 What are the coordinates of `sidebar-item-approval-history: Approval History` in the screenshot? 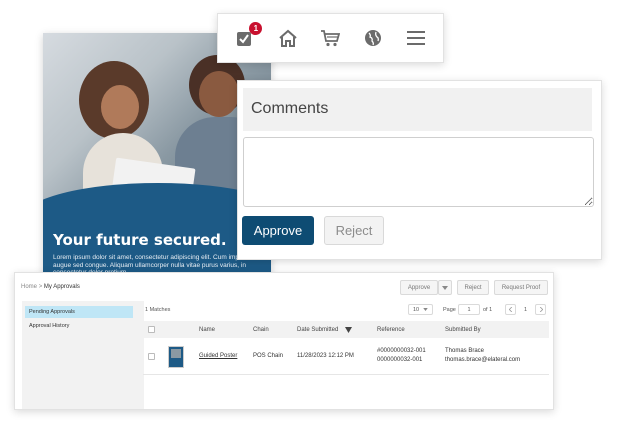 It's located at (79, 326).